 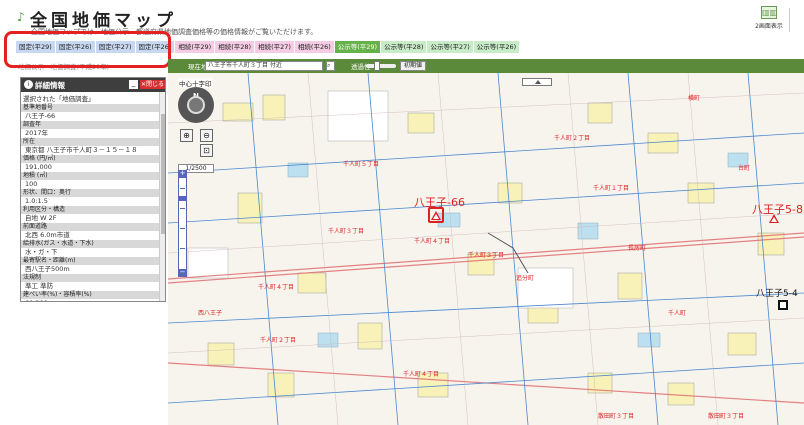 What do you see at coordinates (611, 188) in the screenshot?
I see `street-label: 千人町１丁目` at bounding box center [611, 188].